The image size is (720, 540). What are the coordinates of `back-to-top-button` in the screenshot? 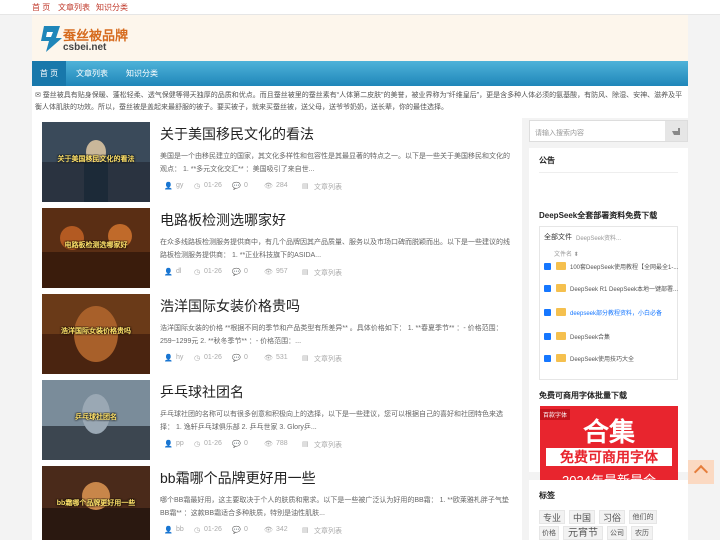 It's located at (701, 472).